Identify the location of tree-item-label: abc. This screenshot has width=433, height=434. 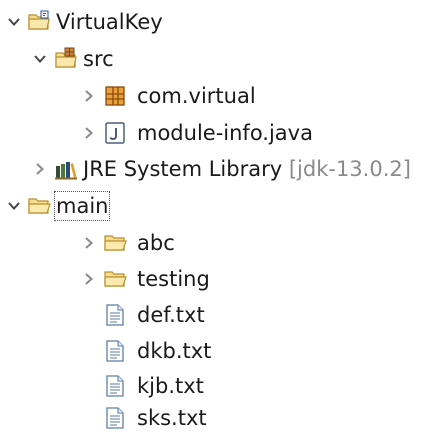
(156, 243).